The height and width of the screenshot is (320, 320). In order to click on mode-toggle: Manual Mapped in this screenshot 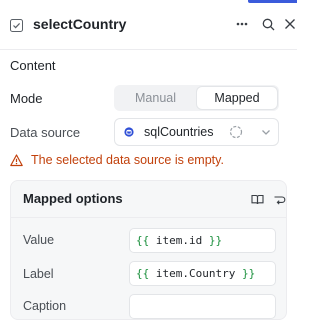, I will do `click(196, 98)`.